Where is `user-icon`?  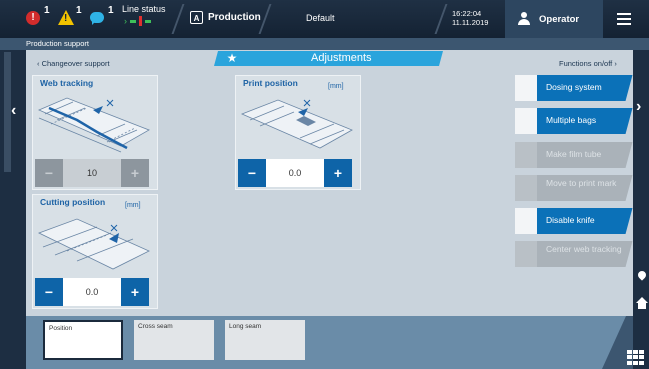 user-icon is located at coordinates (524, 18).